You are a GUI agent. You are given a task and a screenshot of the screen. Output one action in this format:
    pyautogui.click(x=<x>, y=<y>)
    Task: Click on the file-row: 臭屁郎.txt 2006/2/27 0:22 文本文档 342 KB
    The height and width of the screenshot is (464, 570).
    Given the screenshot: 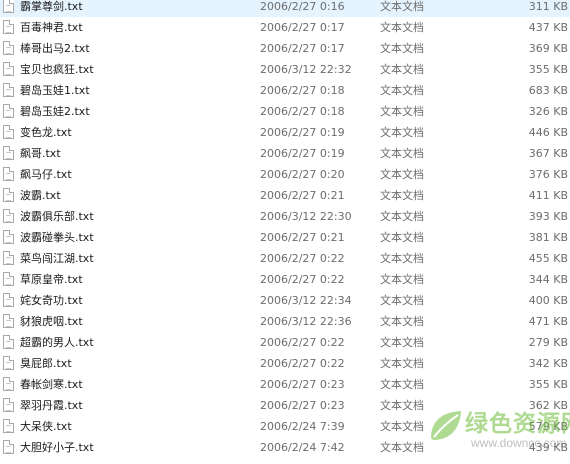 What is the action you would take?
    pyautogui.click(x=285, y=363)
    